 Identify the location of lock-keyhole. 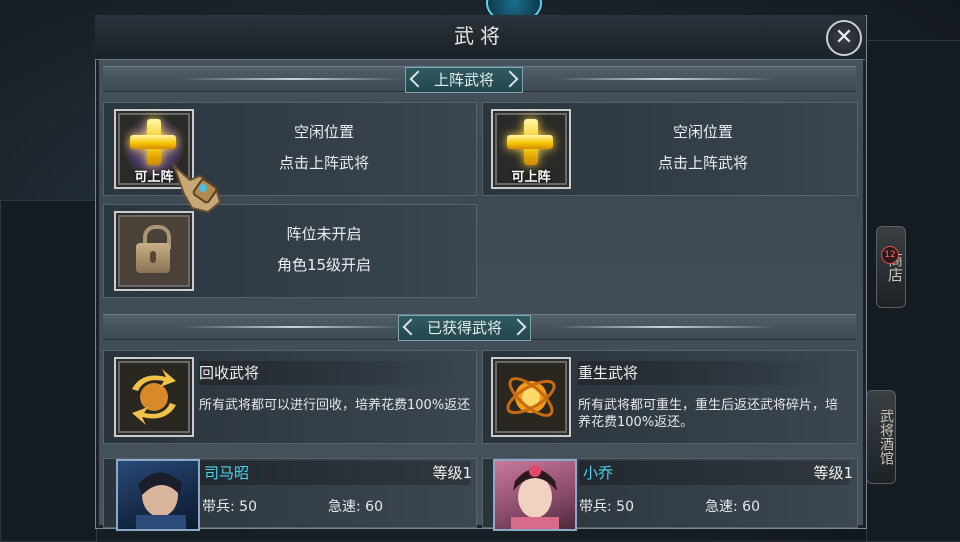
(153, 257).